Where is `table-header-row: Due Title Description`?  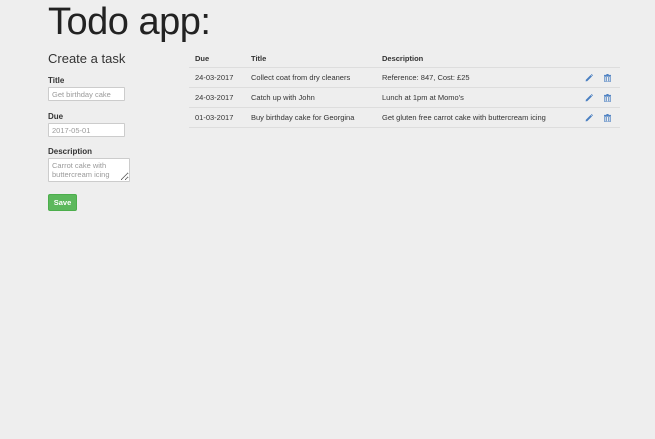
table-header-row: Due Title Description is located at coordinates (404, 59).